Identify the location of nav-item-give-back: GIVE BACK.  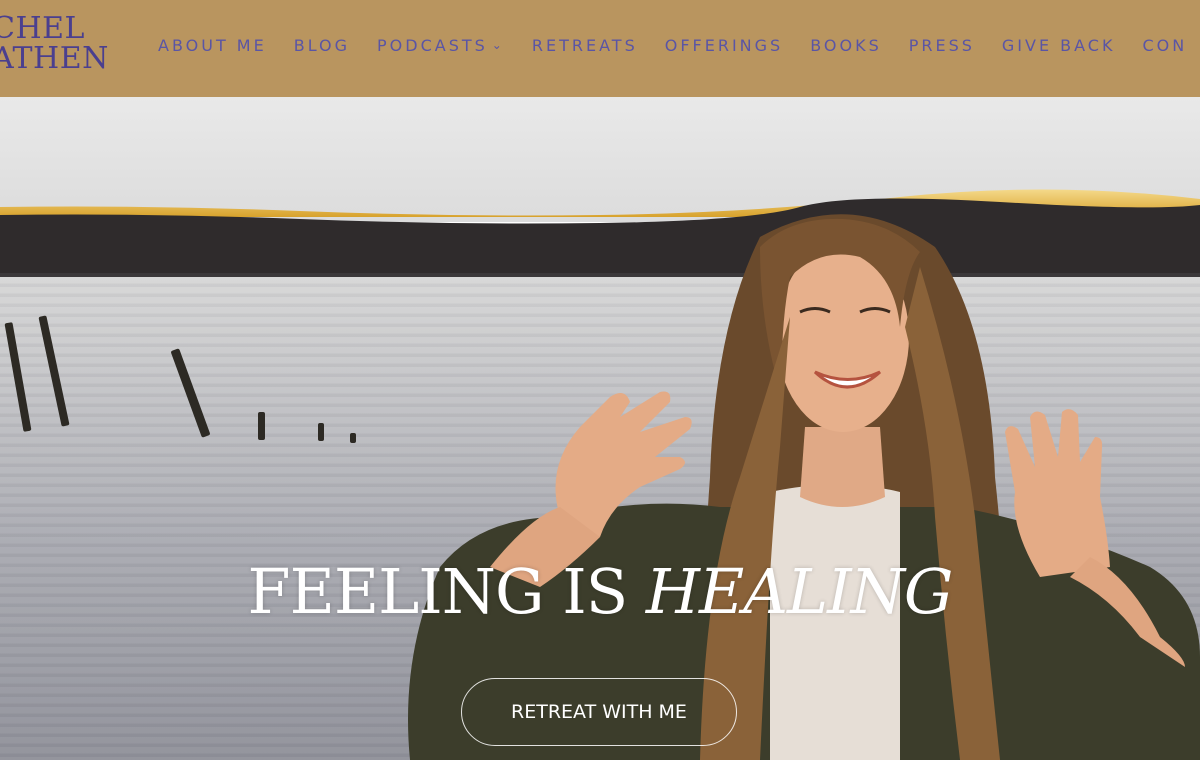
(1059, 45).